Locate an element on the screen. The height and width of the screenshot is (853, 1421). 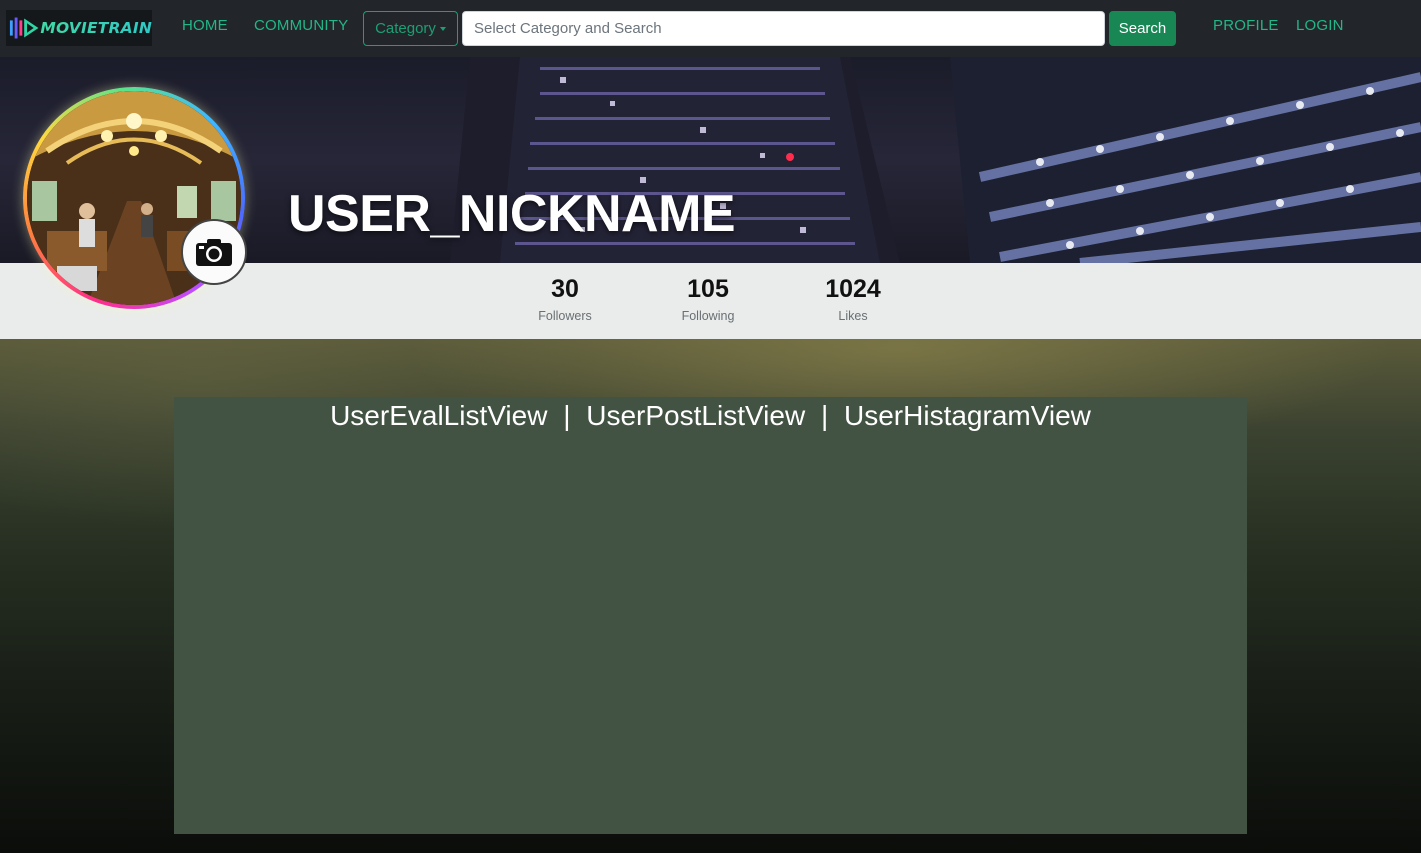
nav-login-link: LOGIN is located at coordinates (1320, 25).